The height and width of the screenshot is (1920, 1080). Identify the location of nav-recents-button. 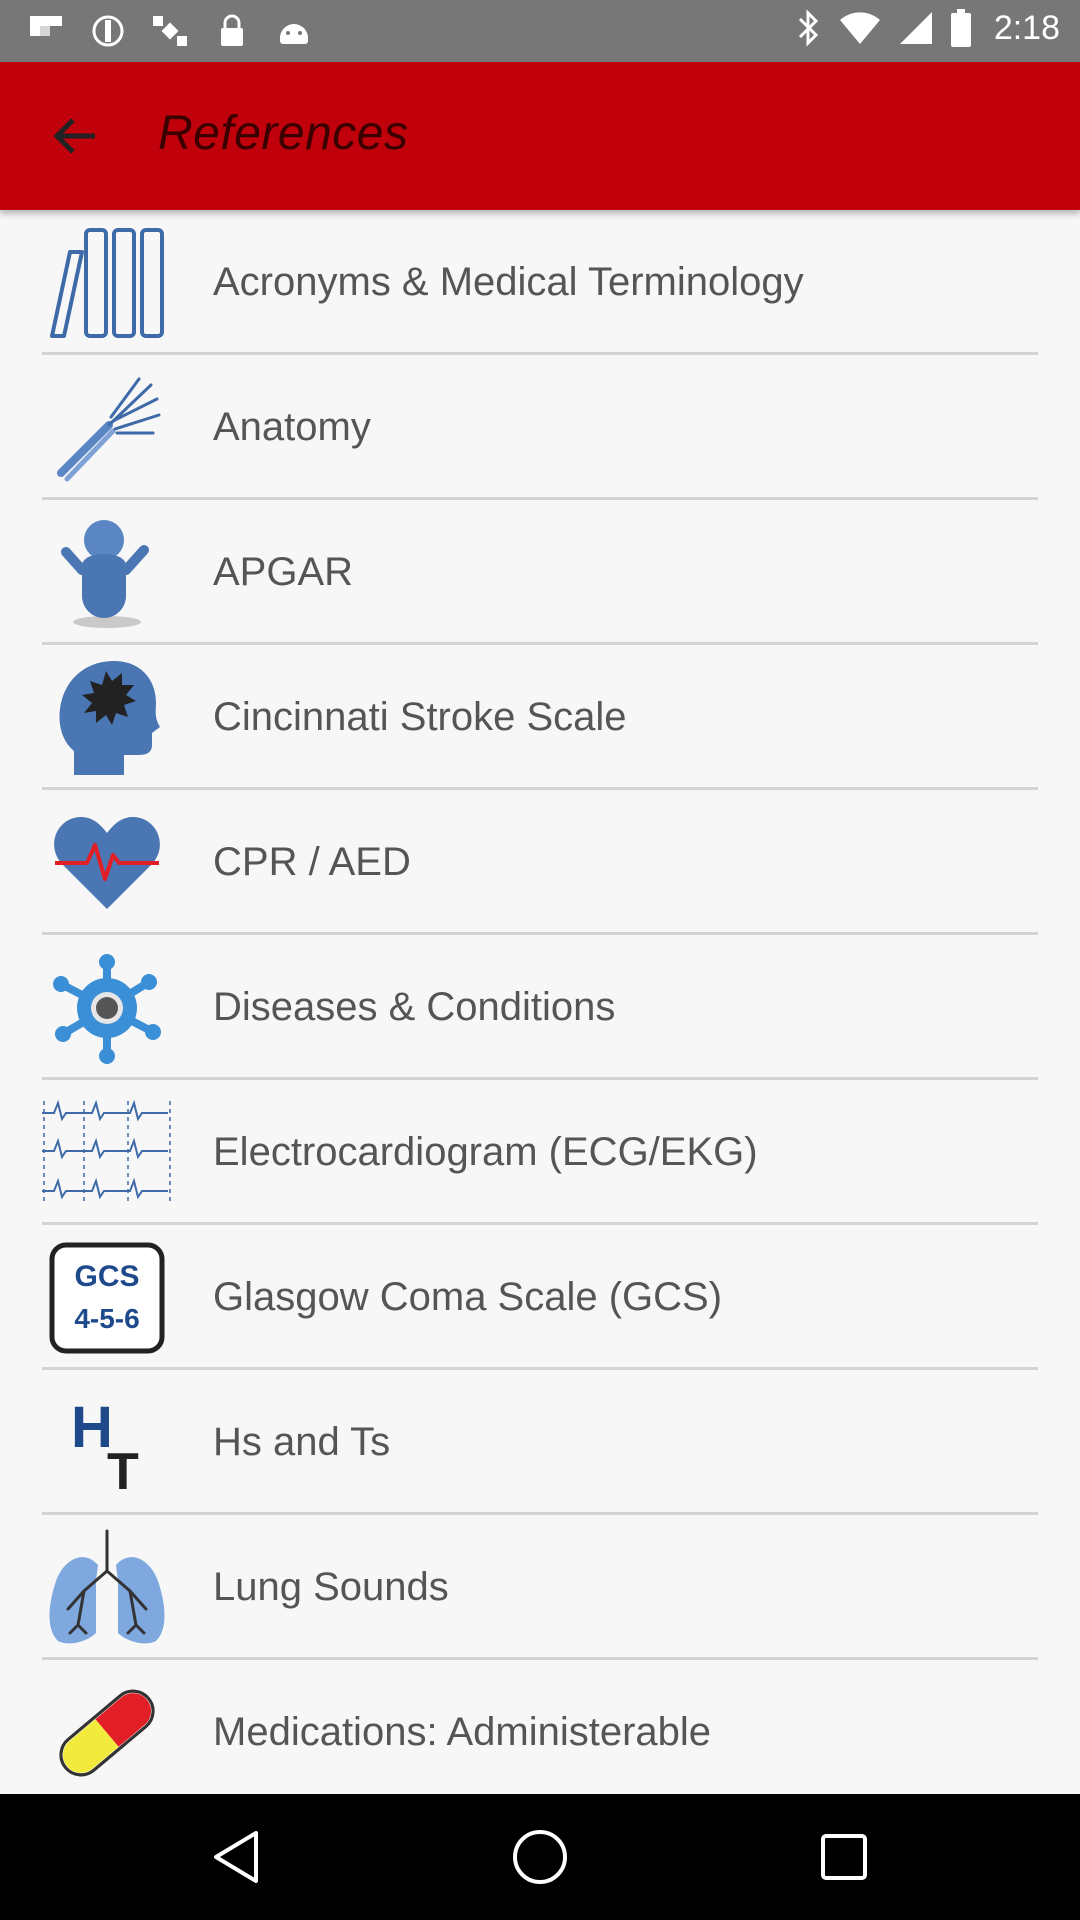
(844, 1857).